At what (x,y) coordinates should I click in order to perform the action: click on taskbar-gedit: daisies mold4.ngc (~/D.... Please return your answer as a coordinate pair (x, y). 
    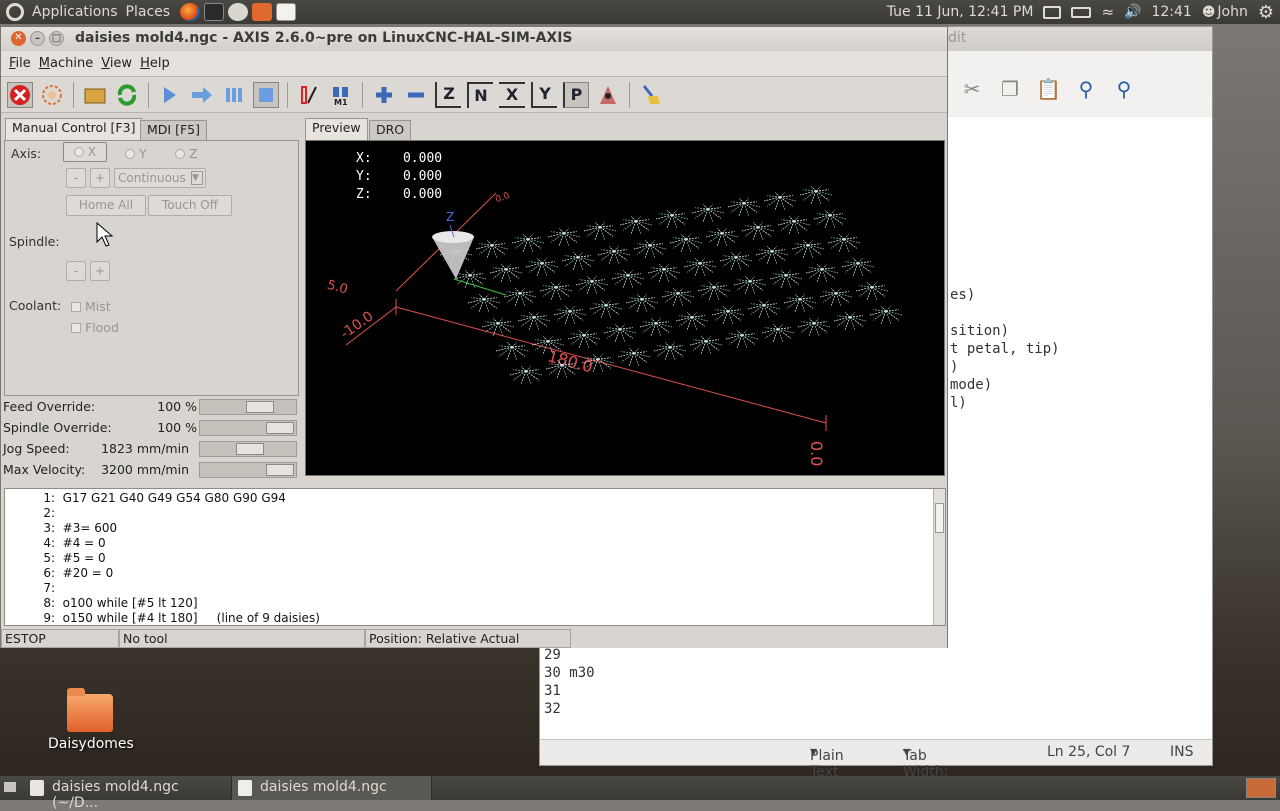
    Looking at the image, I should click on (128, 793).